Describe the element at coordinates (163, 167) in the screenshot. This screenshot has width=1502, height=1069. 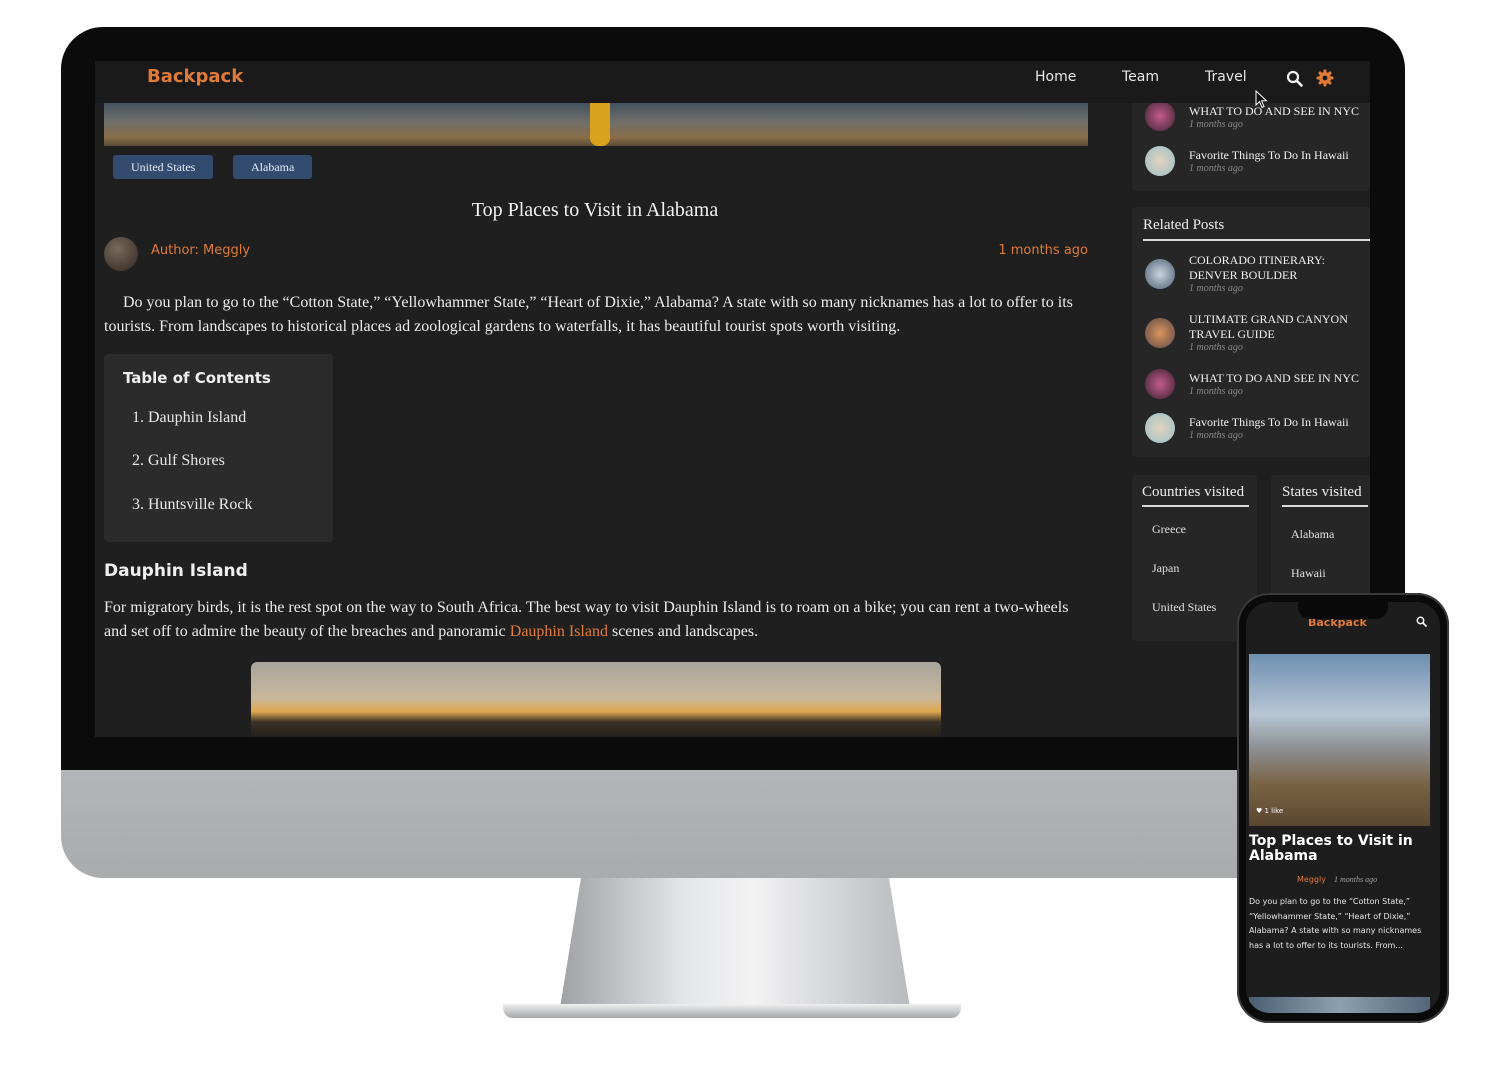
I see `tag-united-states: United States` at that location.